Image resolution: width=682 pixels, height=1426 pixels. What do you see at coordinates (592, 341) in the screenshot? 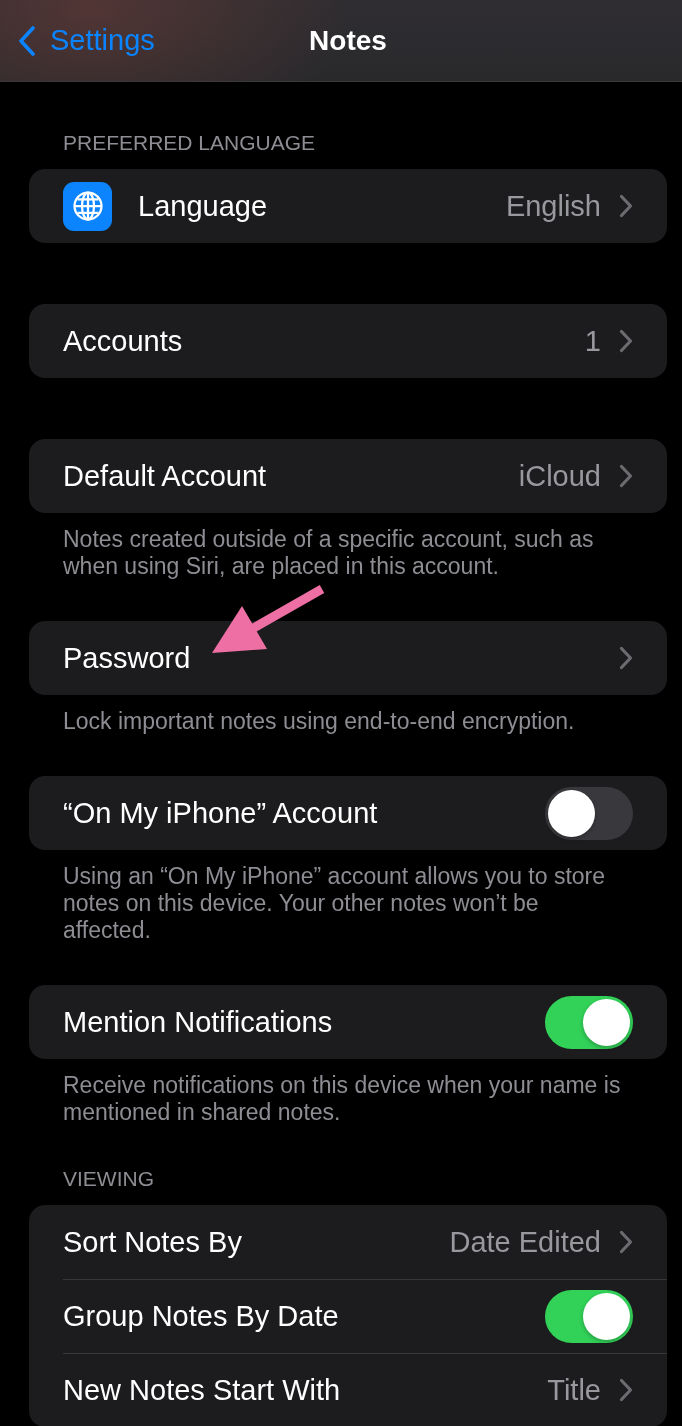
I see `current-value: 1` at bounding box center [592, 341].